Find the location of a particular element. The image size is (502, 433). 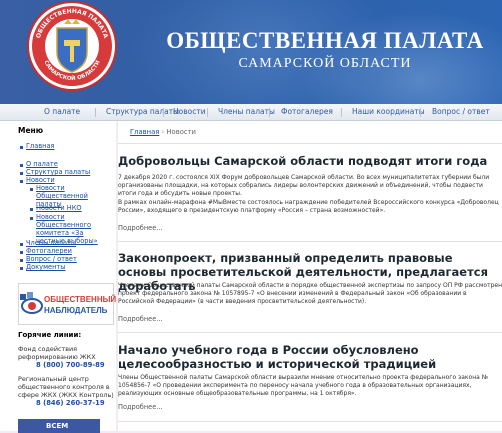

nav-item-gallery: Фотогалерея is located at coordinates (307, 111).